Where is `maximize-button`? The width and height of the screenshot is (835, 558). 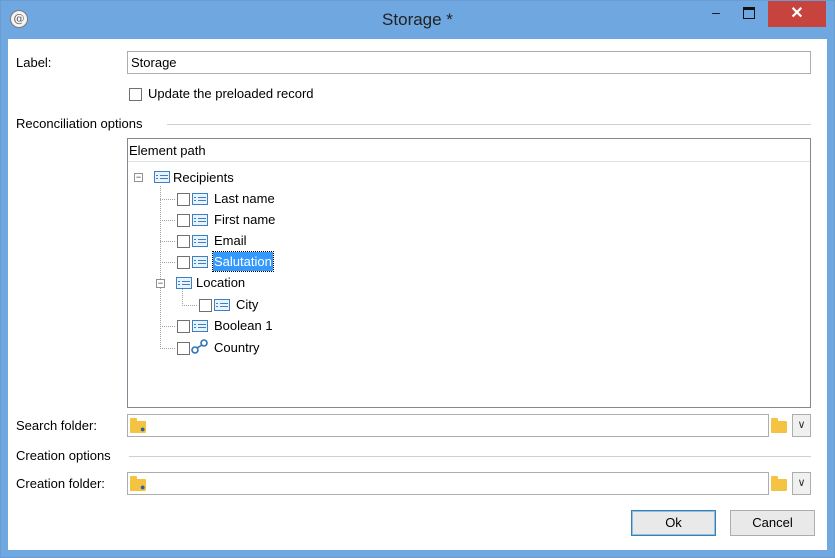 maximize-button is located at coordinates (749, 14).